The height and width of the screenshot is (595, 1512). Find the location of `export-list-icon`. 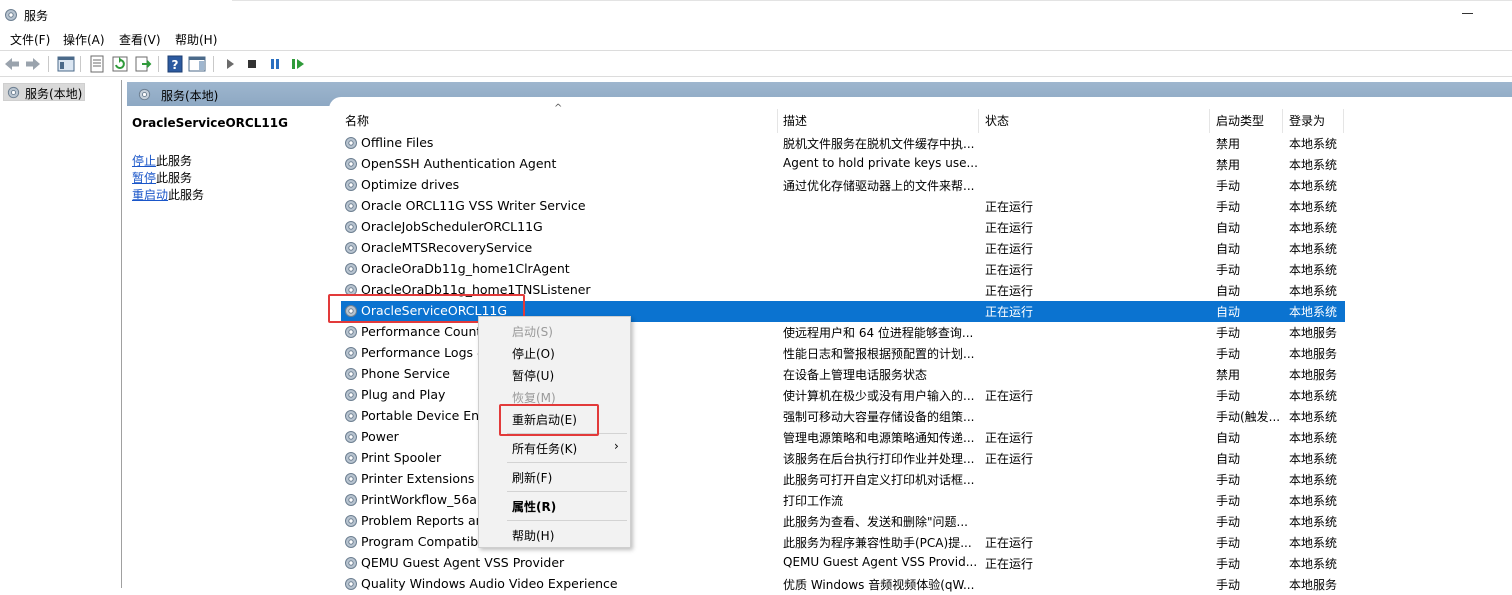

export-list-icon is located at coordinates (143, 64).